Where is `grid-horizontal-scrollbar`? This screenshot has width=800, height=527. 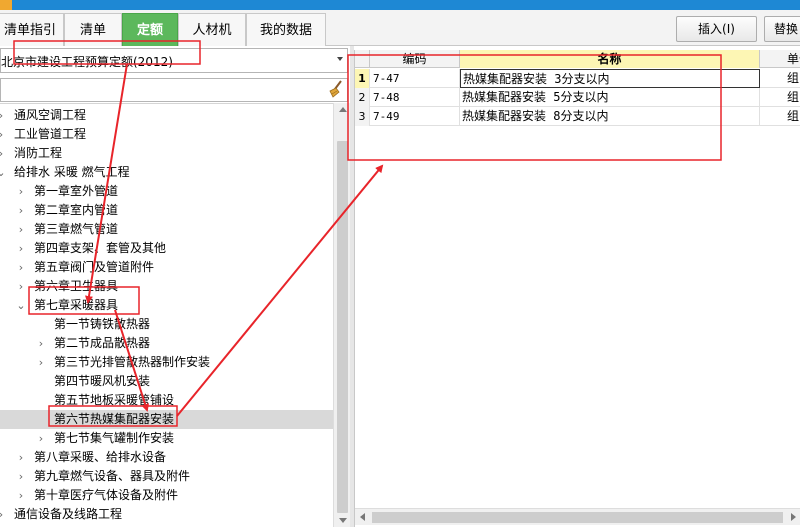
grid-horizontal-scrollbar is located at coordinates (577, 516).